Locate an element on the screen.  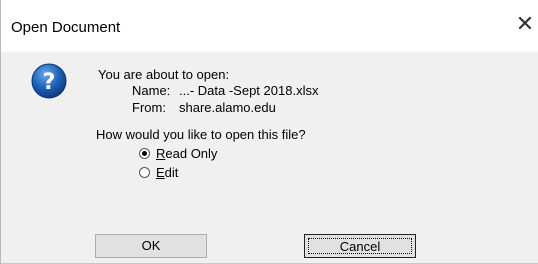
dialog-title: Open Document is located at coordinates (66, 27).